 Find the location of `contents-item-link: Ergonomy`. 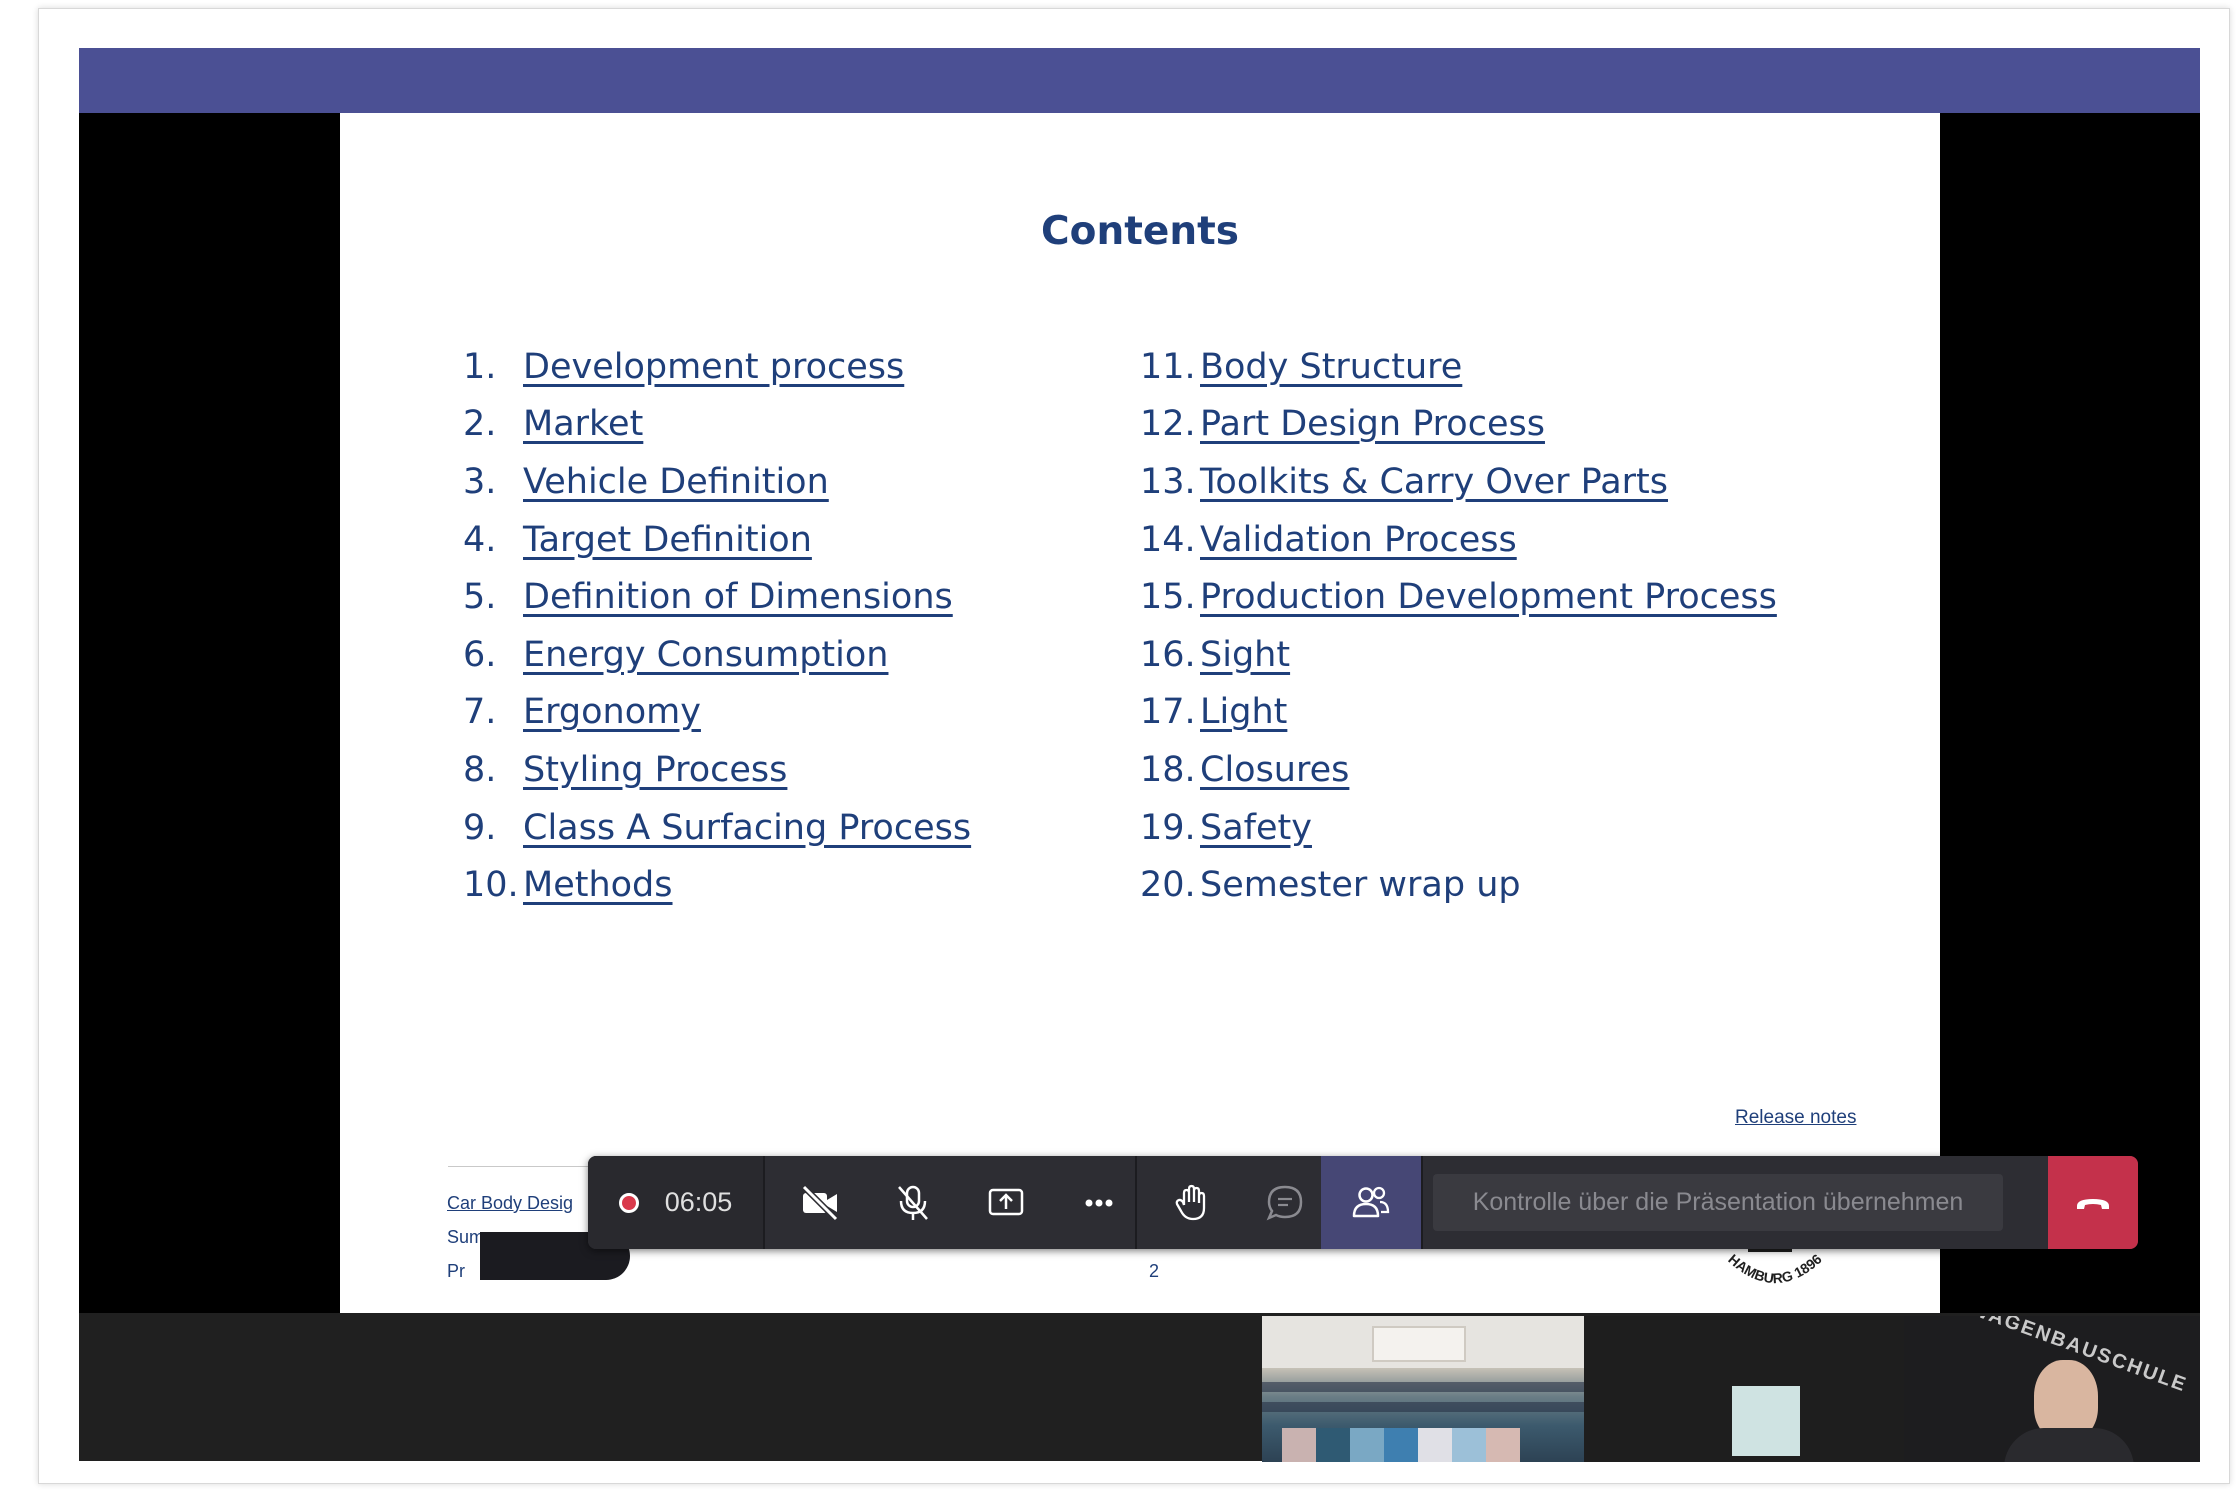

contents-item-link: Ergonomy is located at coordinates (612, 712).